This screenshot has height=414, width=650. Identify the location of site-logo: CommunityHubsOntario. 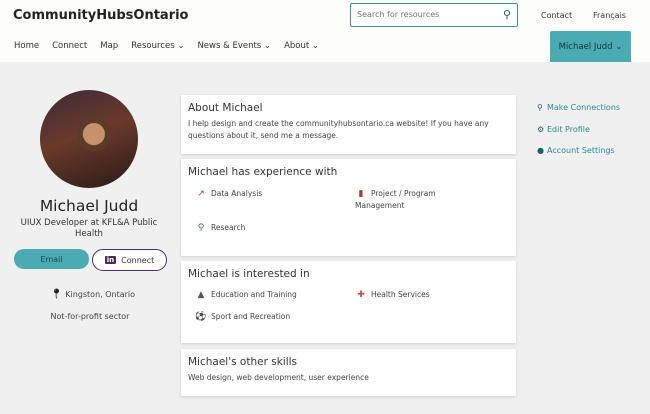
(101, 15).